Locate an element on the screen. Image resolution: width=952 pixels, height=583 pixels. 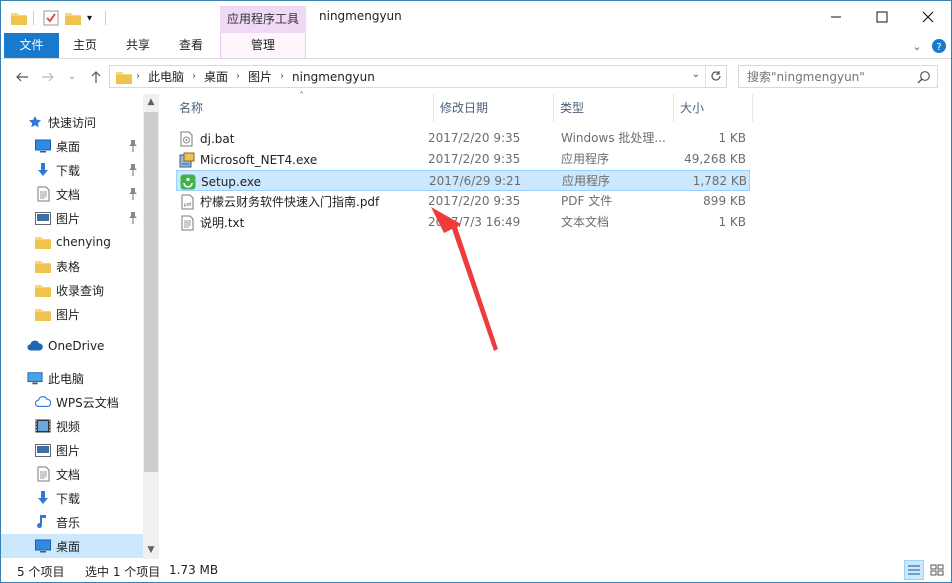
large-icons-view-button is located at coordinates (937, 570).